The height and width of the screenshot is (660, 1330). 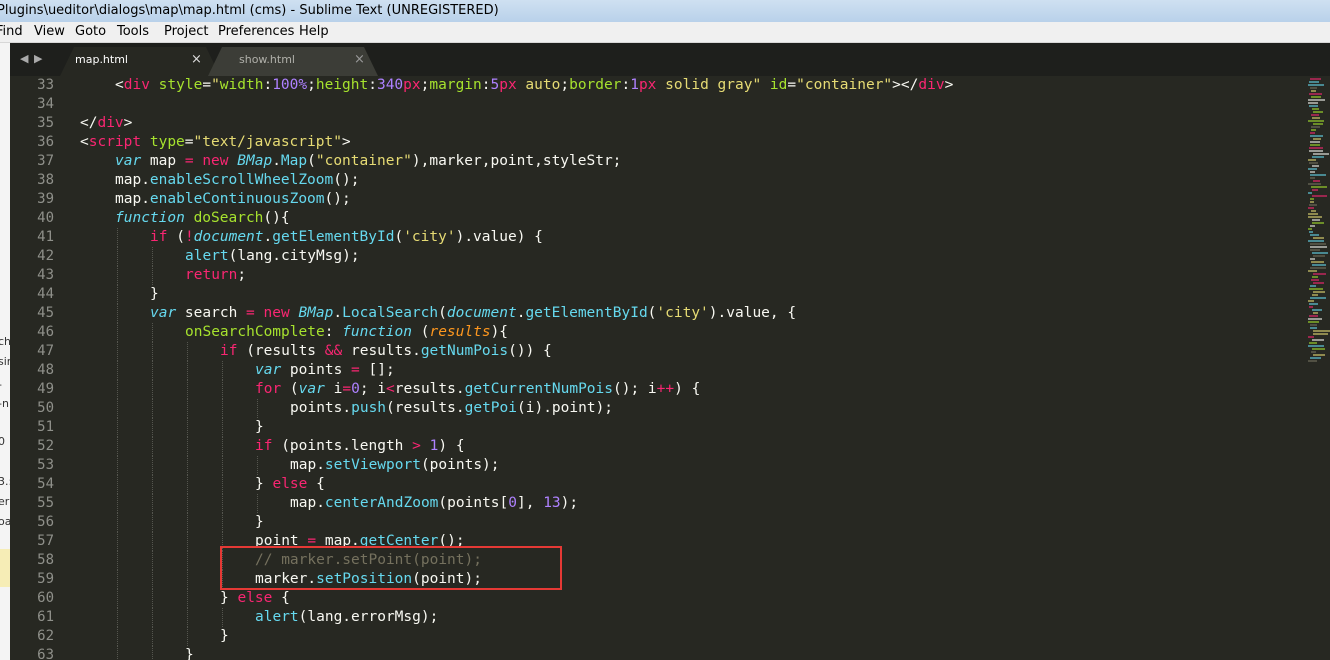 What do you see at coordinates (45, 408) in the screenshot?
I see `line-number: 50` at bounding box center [45, 408].